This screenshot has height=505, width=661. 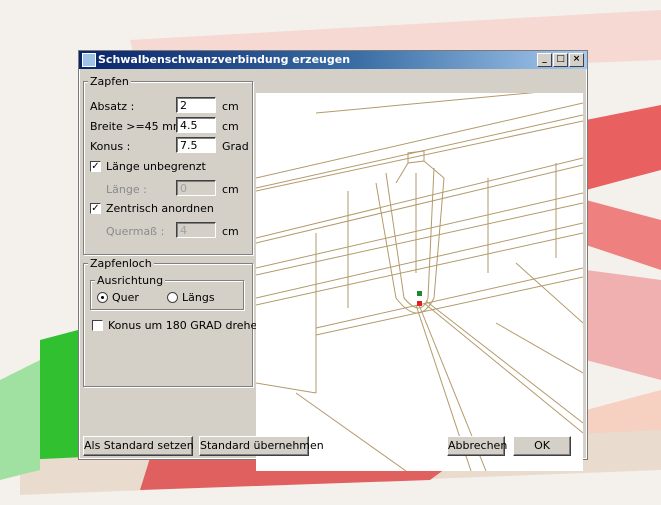 I want to click on laenge-unbegrenzt-label: Länge unbegrenzt, so click(x=156, y=166).